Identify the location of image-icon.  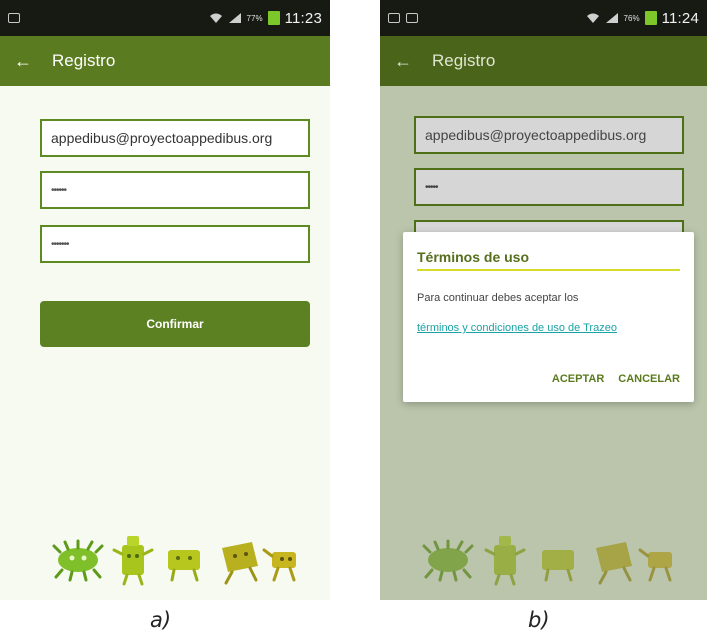
(394, 18).